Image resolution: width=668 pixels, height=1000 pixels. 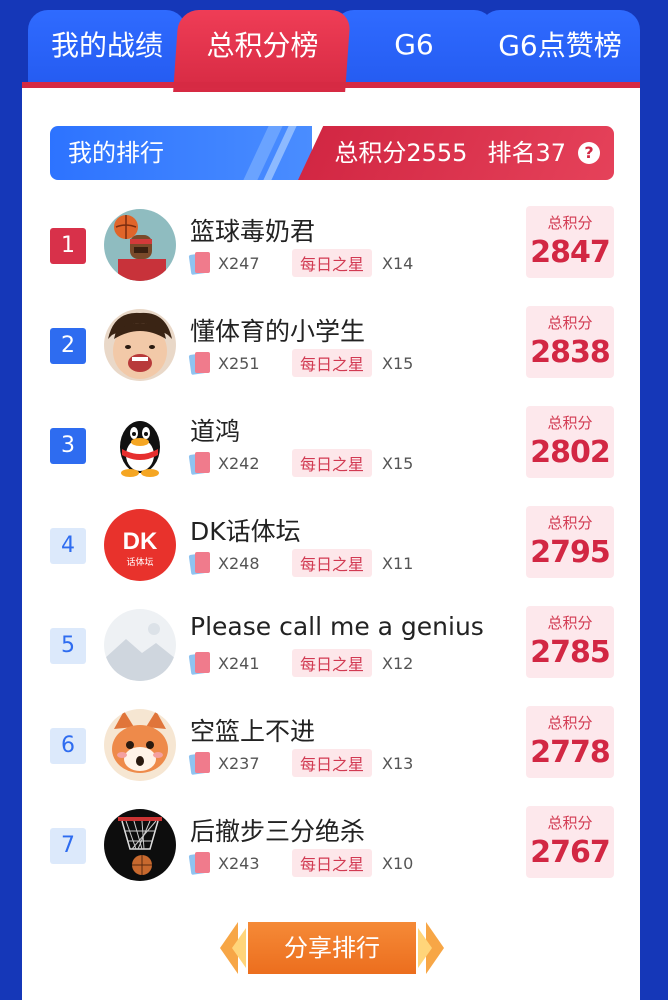 What do you see at coordinates (570, 652) in the screenshot?
I see `score-value: 2785` at bounding box center [570, 652].